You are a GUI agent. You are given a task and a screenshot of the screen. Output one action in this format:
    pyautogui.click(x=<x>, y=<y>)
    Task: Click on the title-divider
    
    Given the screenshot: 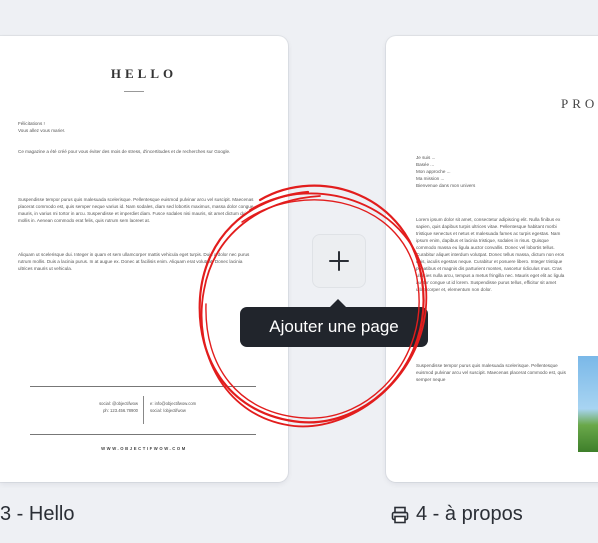 What is the action you would take?
    pyautogui.click(x=134, y=91)
    